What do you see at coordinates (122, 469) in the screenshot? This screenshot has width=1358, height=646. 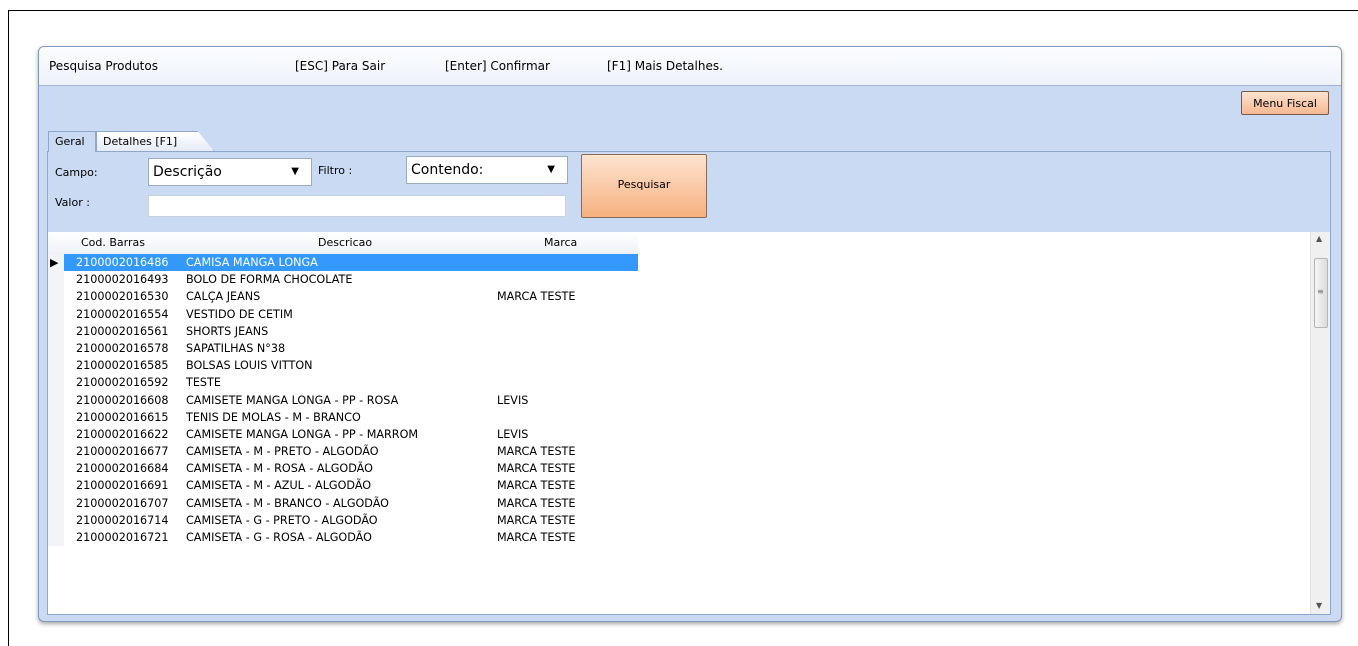 I see `cell-cod-barras: 2100002016684` at bounding box center [122, 469].